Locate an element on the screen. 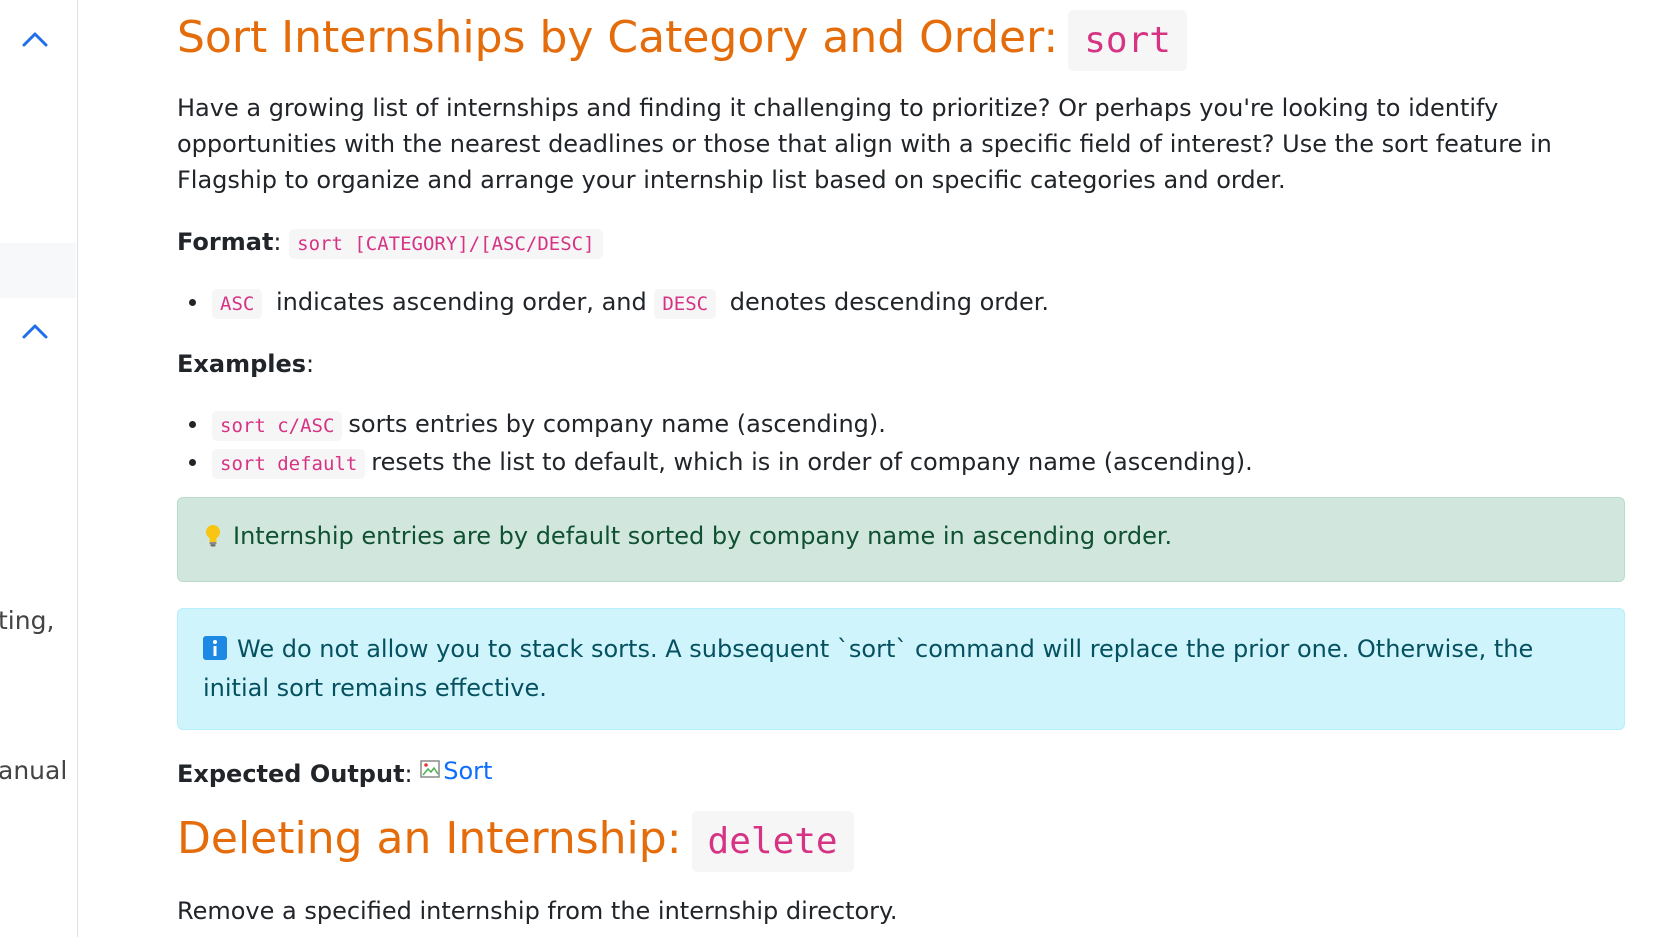 The height and width of the screenshot is (937, 1671). inline-code: ASC is located at coordinates (237, 304).